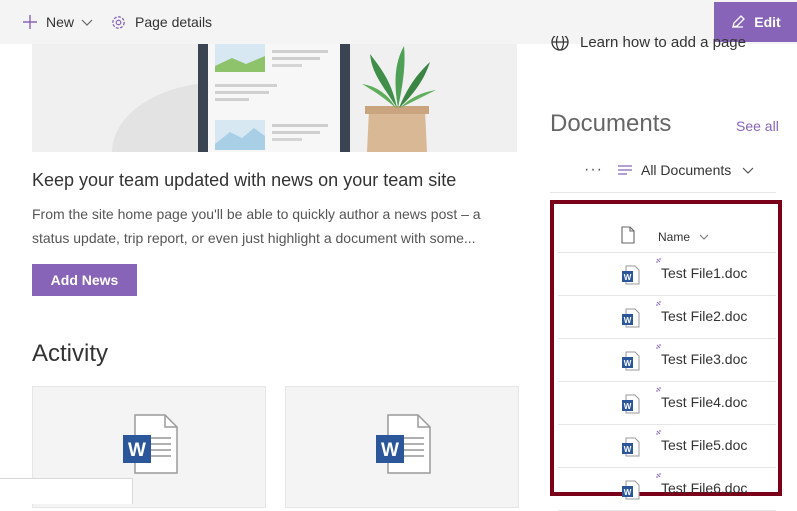 The image size is (797, 511). Describe the element at coordinates (593, 170) in the screenshot. I see `more-options-icon: ···` at that location.